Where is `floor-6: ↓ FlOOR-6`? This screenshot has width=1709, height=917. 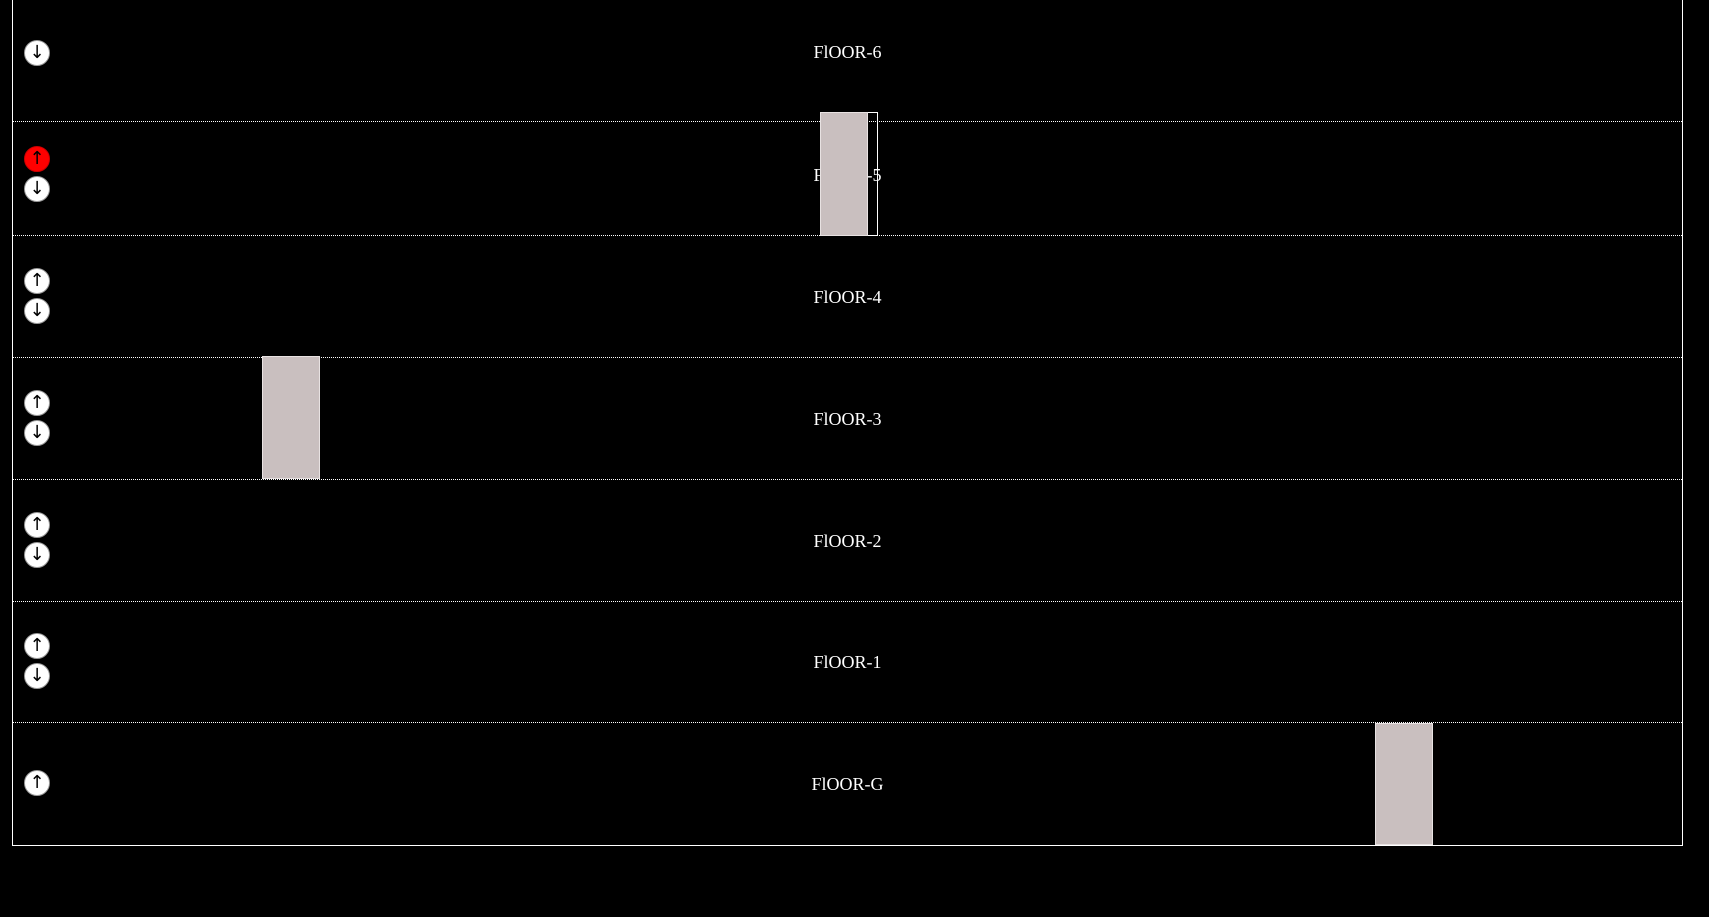
floor-6: ↓ FlOOR-6 is located at coordinates (847, 61).